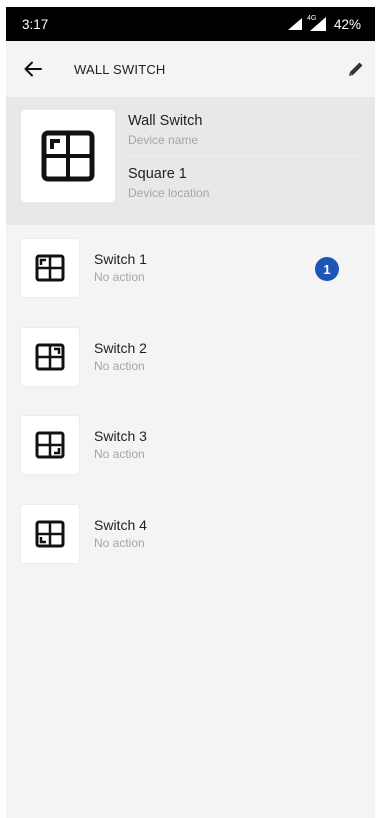  I want to click on switch-2-icon, so click(50, 356).